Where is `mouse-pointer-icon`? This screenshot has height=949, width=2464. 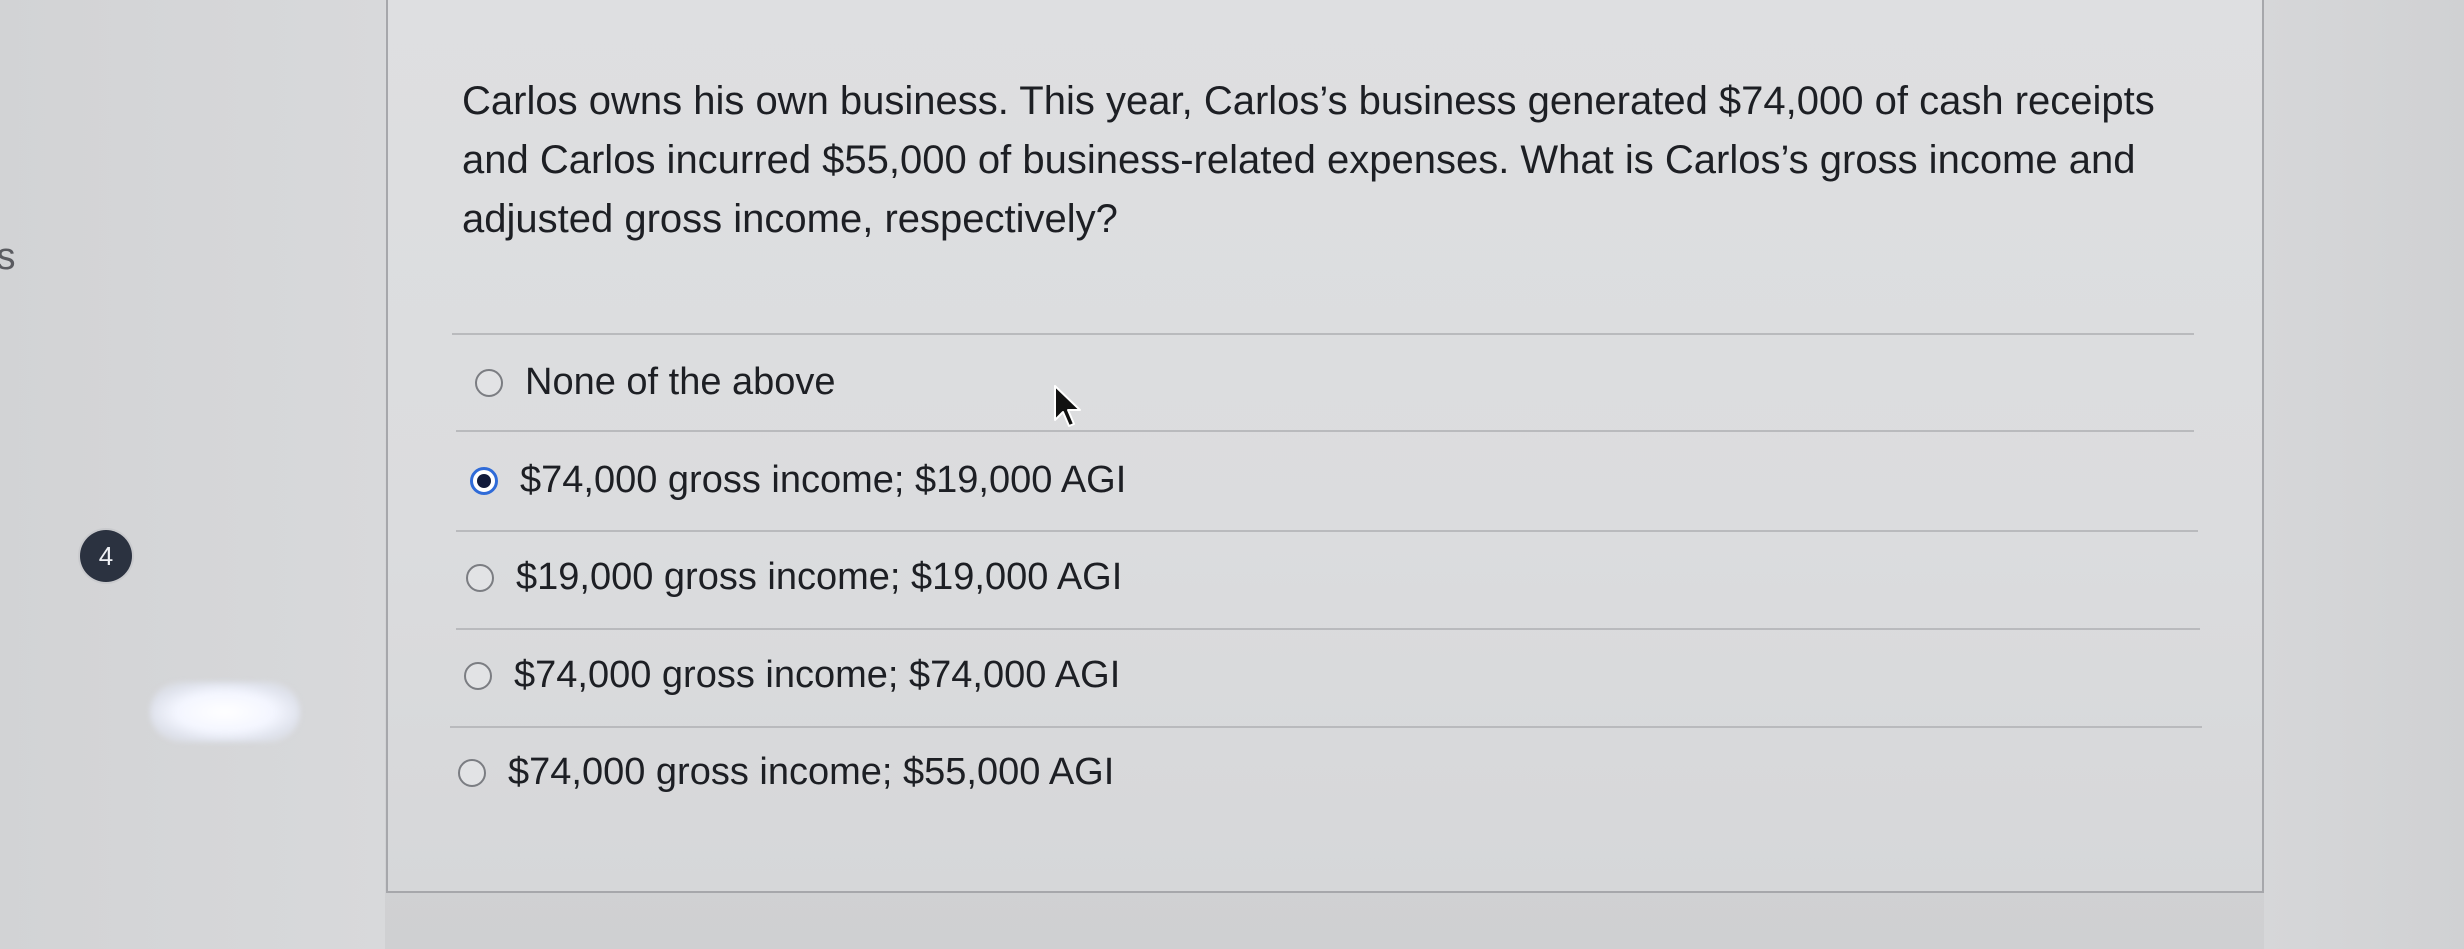
mouse-pointer-icon is located at coordinates (1067, 406).